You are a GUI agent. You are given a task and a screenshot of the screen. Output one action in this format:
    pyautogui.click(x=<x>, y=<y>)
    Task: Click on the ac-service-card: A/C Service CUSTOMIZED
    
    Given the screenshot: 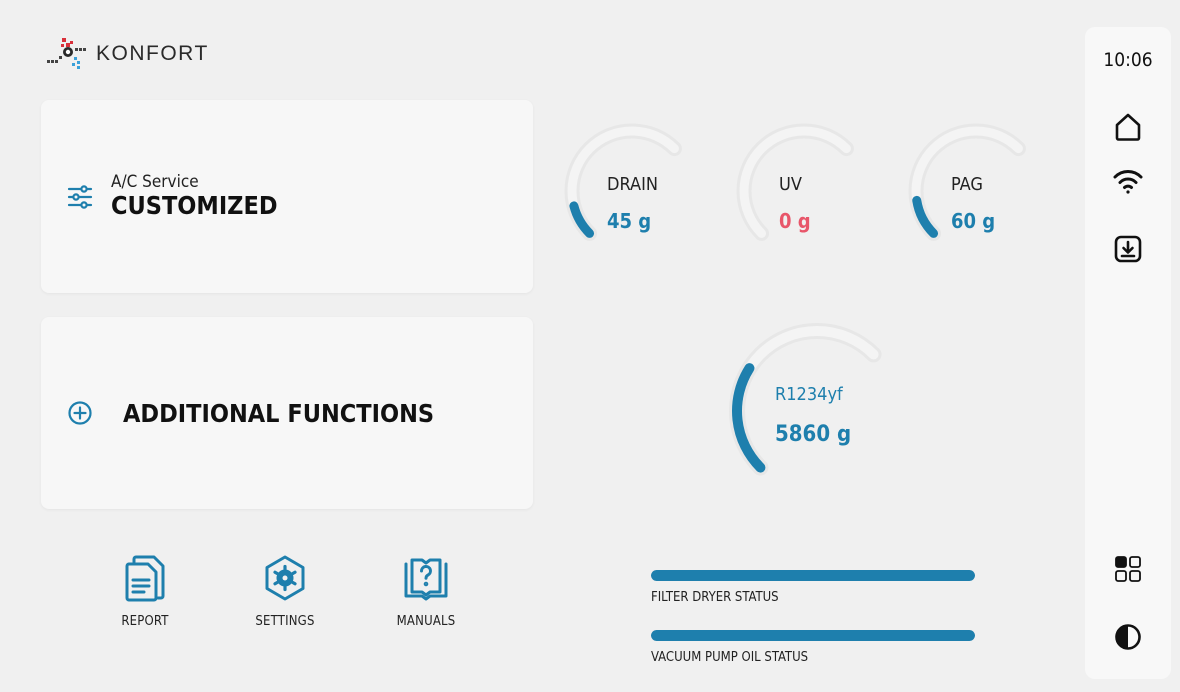 What is the action you would take?
    pyautogui.click(x=287, y=196)
    